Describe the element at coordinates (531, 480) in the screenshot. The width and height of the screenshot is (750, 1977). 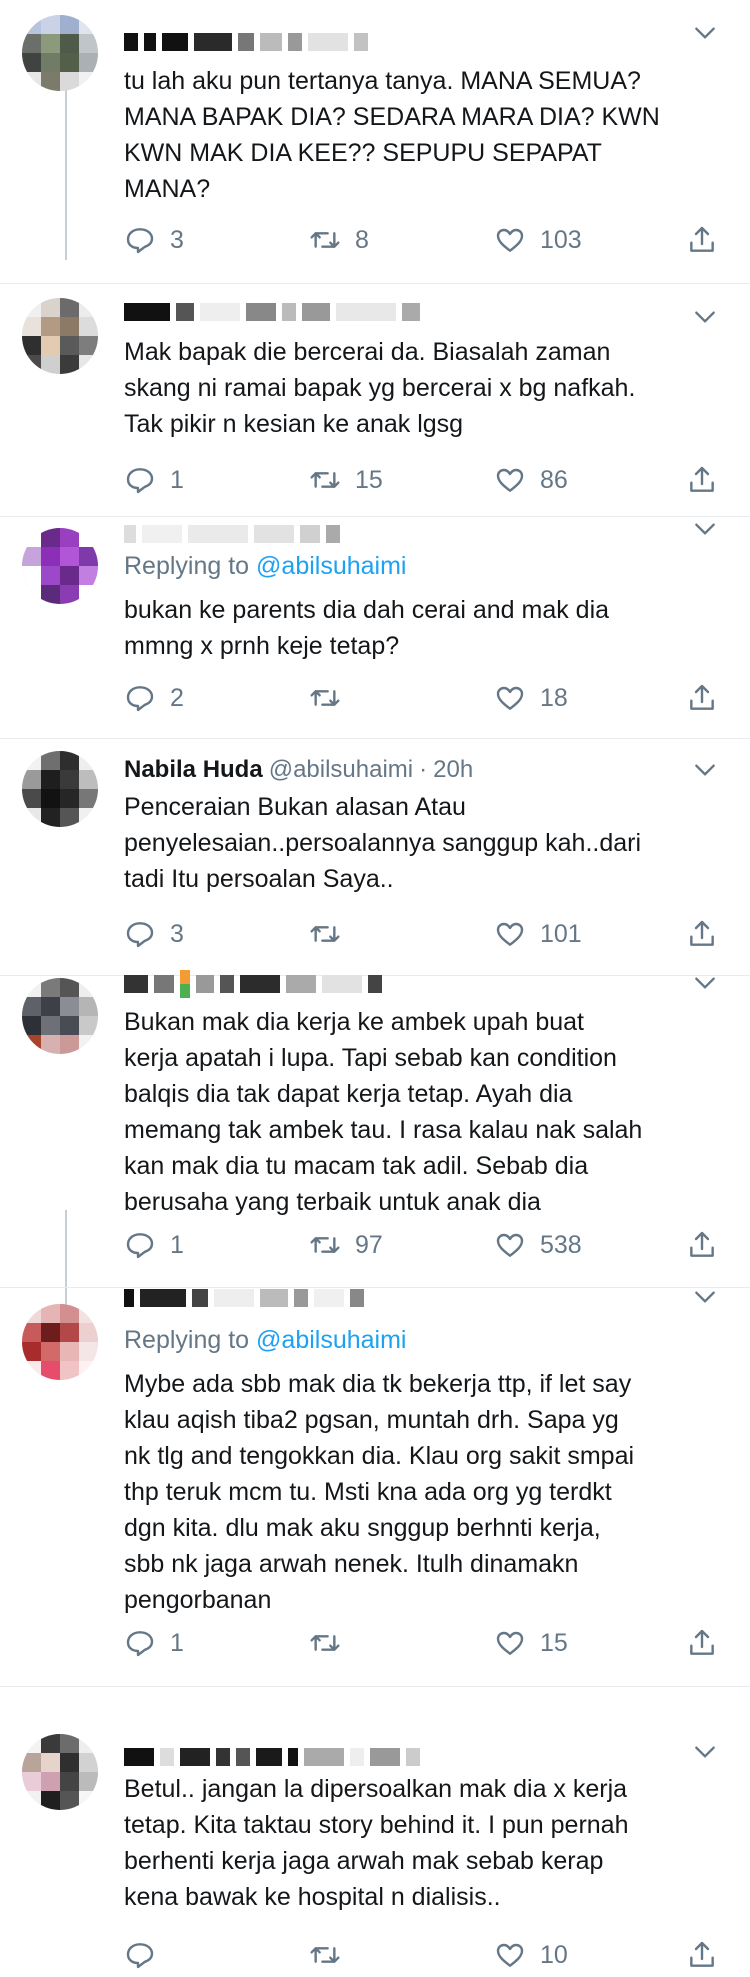
I see `like-button: 86` at that location.